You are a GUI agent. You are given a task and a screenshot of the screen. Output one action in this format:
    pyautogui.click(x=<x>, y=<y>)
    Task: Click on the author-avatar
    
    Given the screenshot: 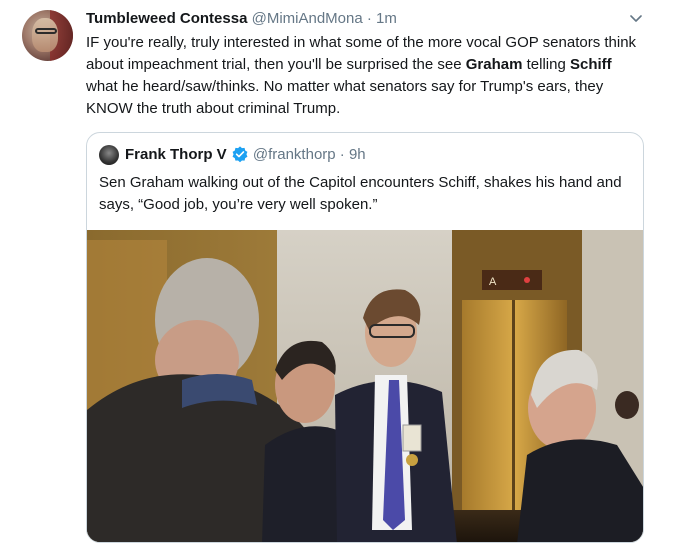 What is the action you would take?
    pyautogui.click(x=47, y=35)
    